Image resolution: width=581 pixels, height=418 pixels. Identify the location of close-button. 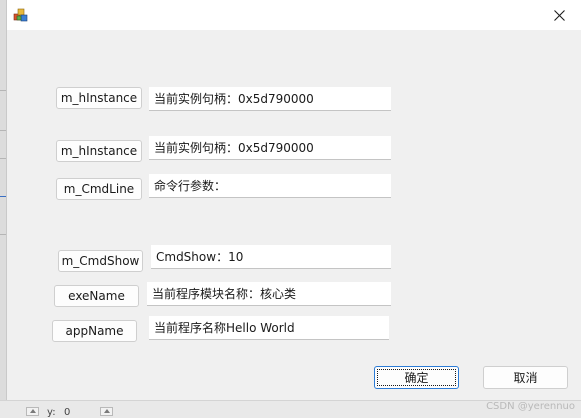
(558, 15).